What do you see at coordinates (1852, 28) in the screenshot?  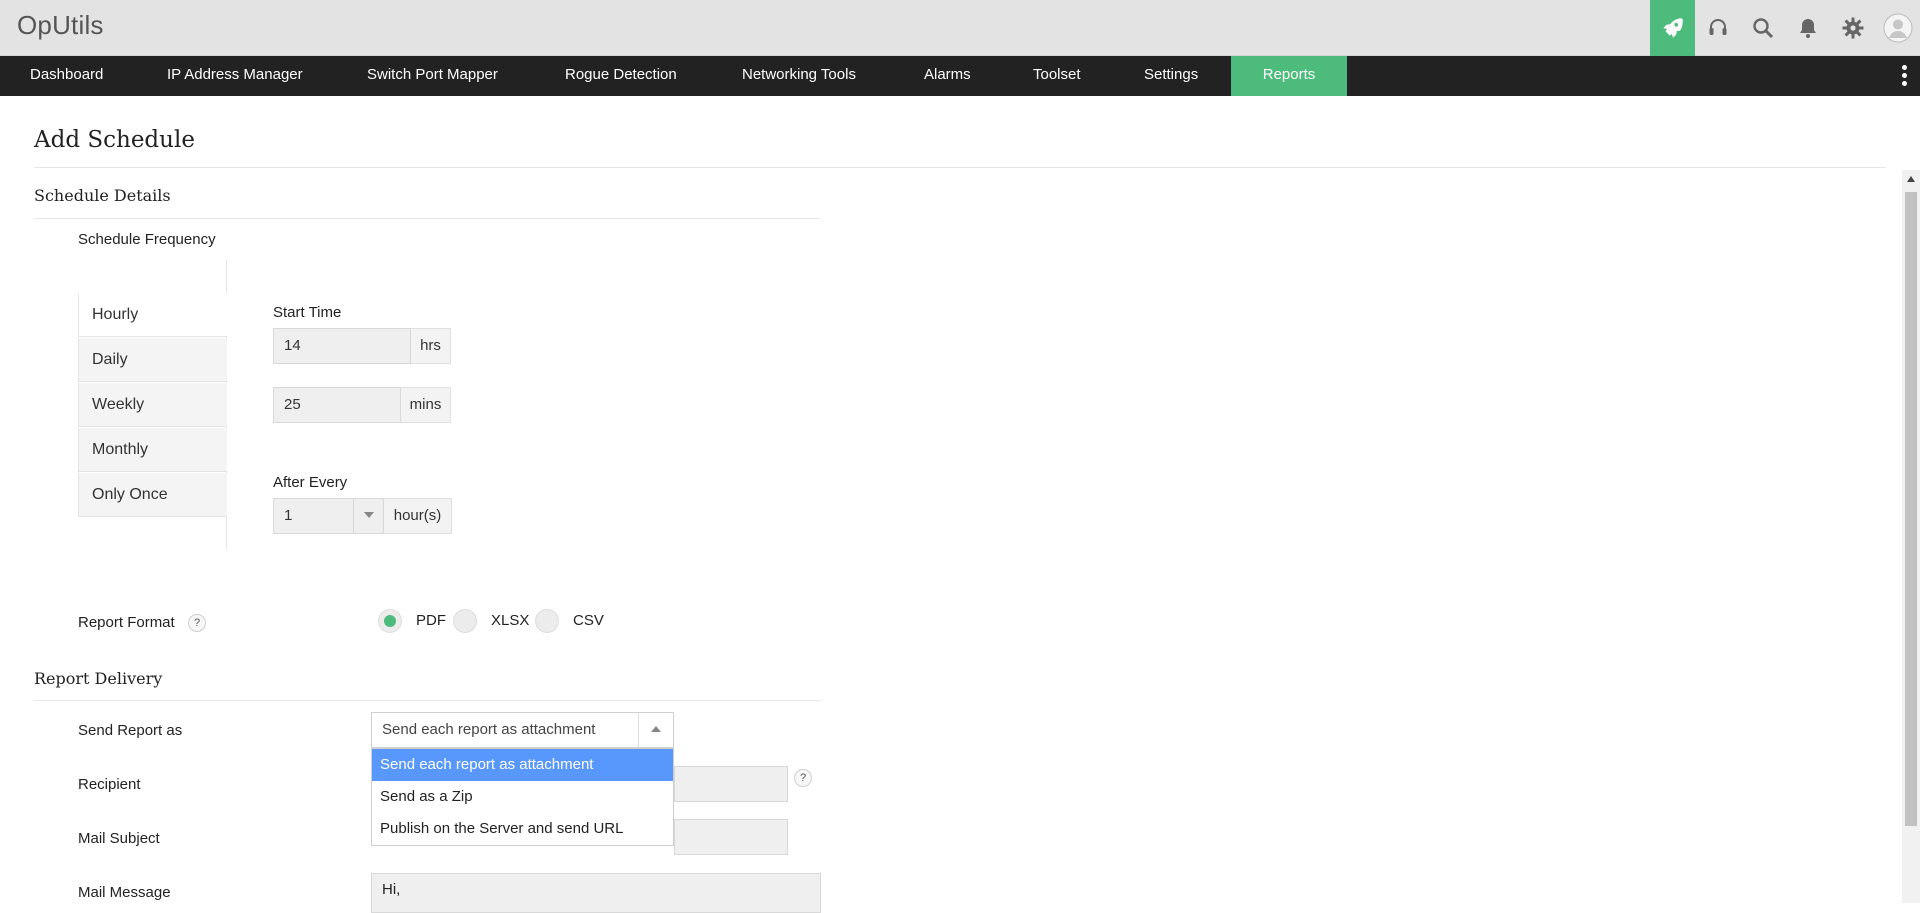 I see `gear-icon` at bounding box center [1852, 28].